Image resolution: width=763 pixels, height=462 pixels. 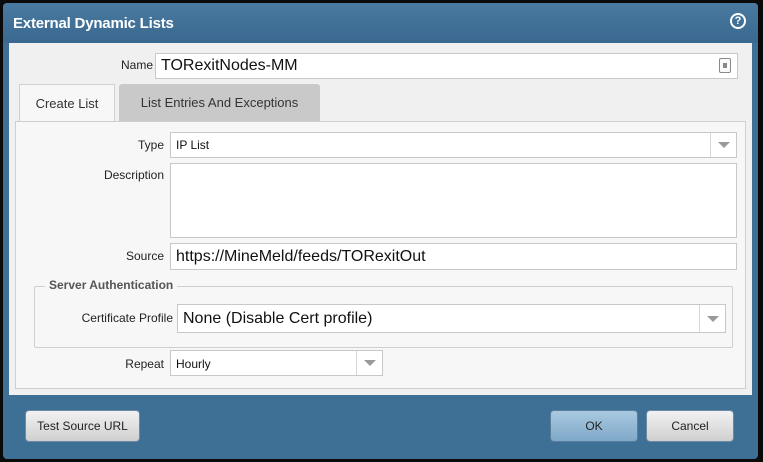 What do you see at coordinates (150, 145) in the screenshot?
I see `type-label: Type` at bounding box center [150, 145].